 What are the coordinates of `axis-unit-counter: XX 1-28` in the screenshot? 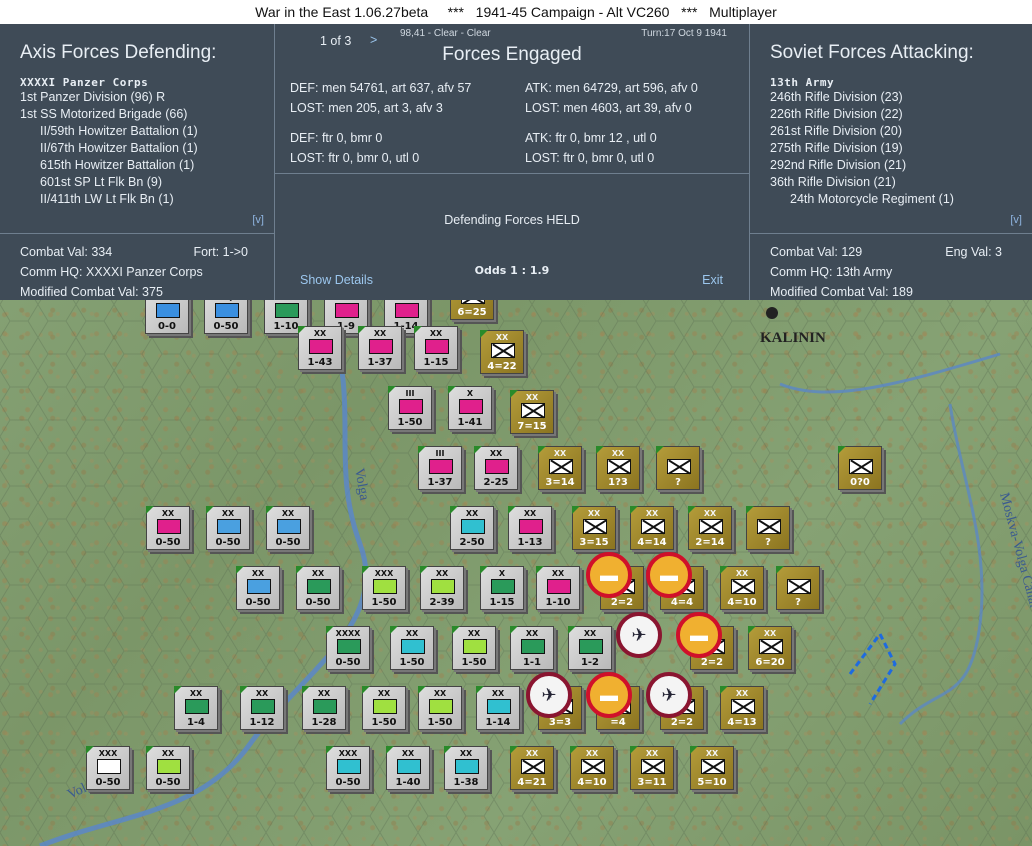 It's located at (324, 708).